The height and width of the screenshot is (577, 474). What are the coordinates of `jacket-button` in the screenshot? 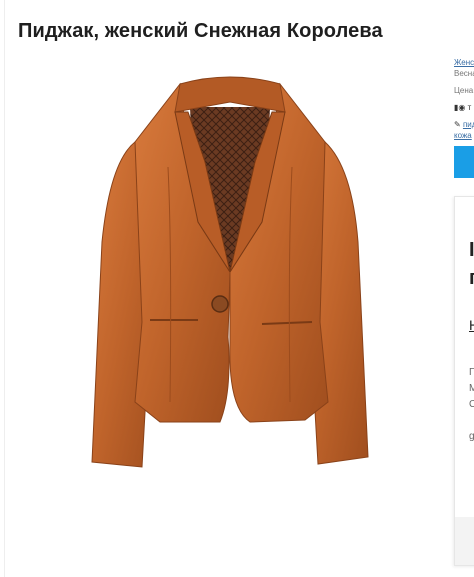 It's located at (220, 304).